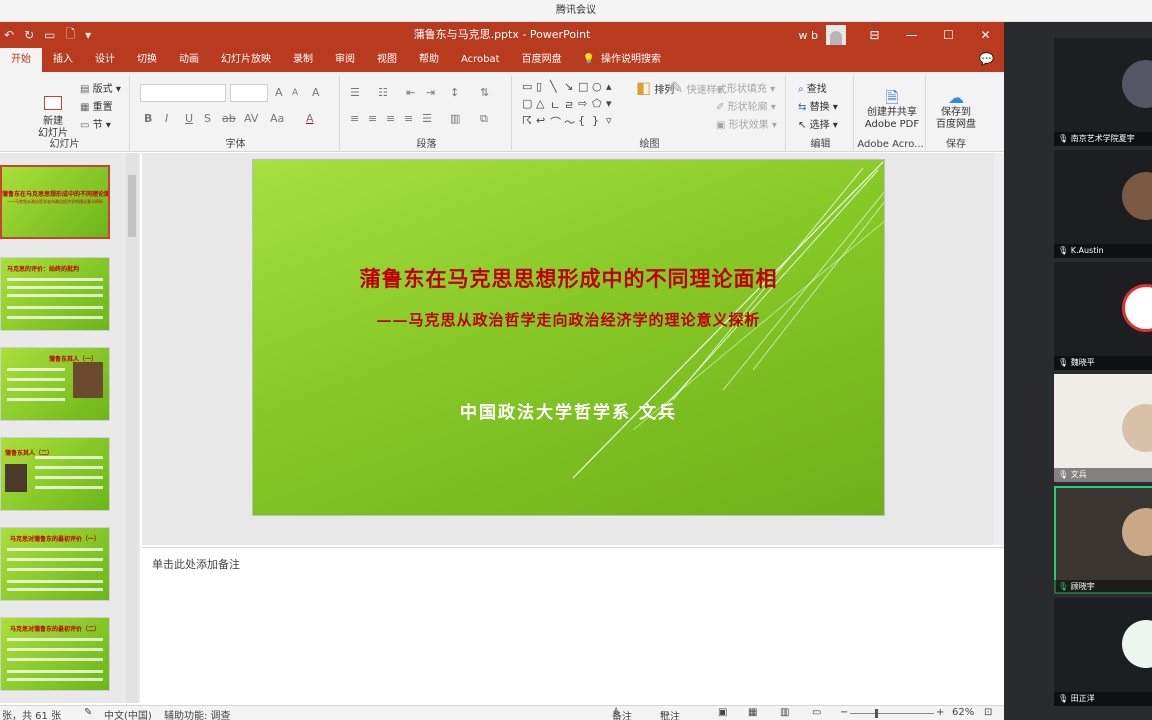  What do you see at coordinates (166, 118) in the screenshot?
I see `italic-button: I` at bounding box center [166, 118].